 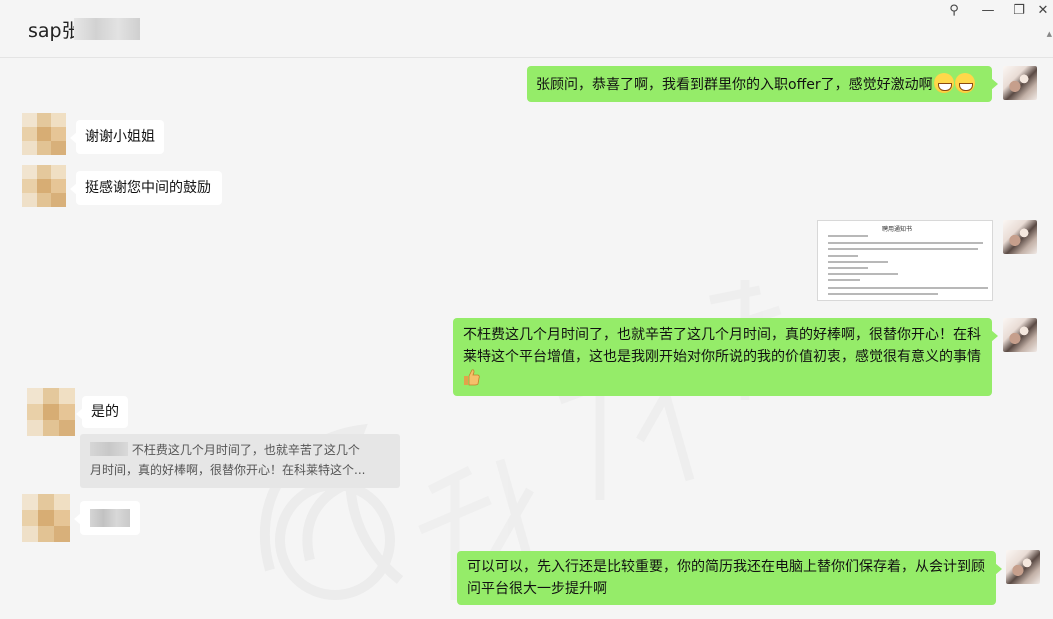 What do you see at coordinates (472, 377) in the screenshot?
I see `thumbs-up-emoji` at bounding box center [472, 377].